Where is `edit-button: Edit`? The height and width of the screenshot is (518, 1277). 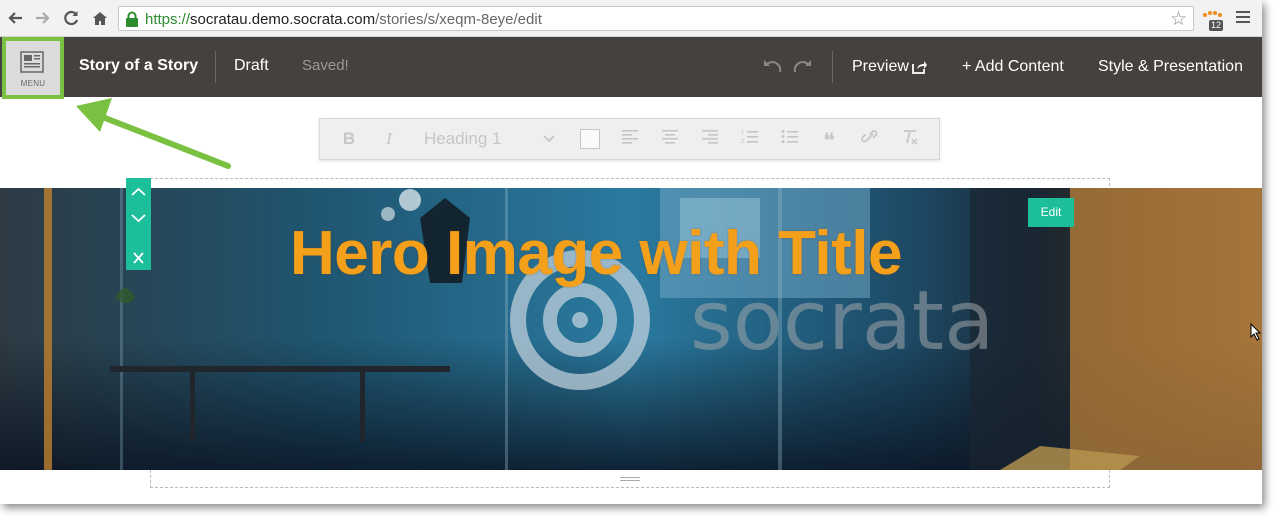 edit-button: Edit is located at coordinates (1051, 212).